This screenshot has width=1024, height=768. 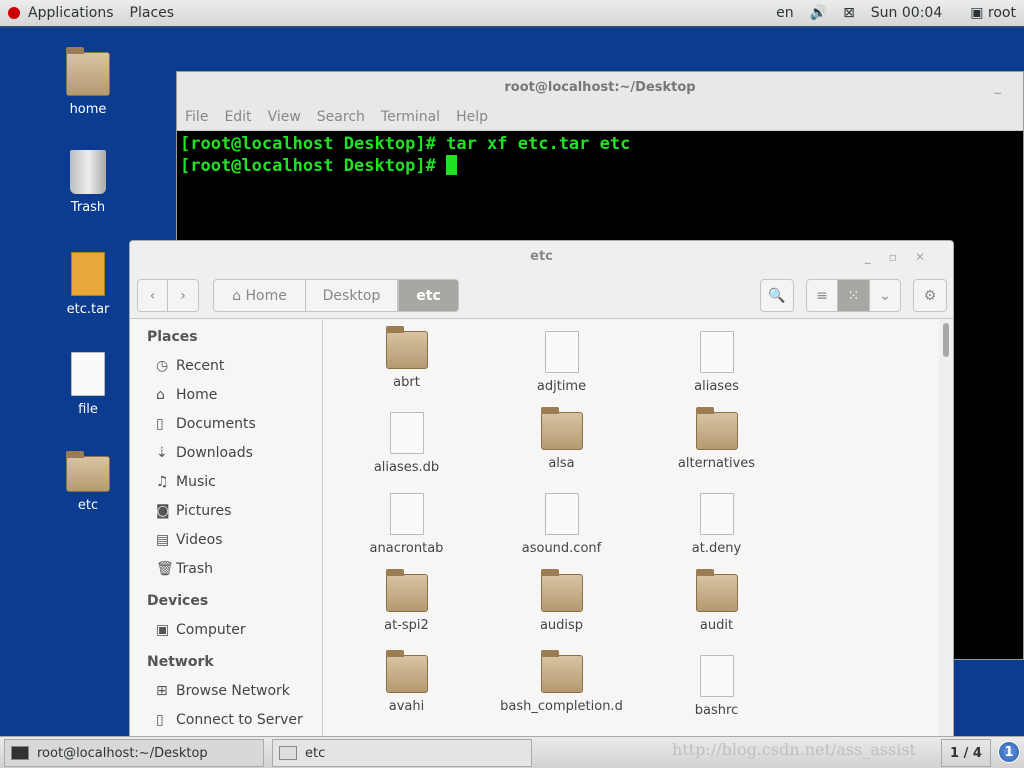 I want to click on clock-icon: ◷, so click(x=162, y=365).